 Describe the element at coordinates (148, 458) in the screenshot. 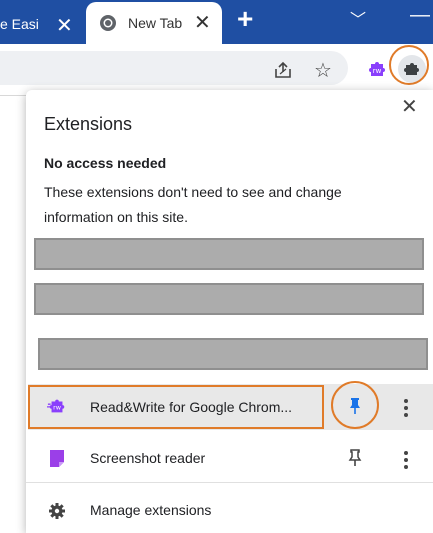

I see `extension-name: Screenshot reader` at that location.